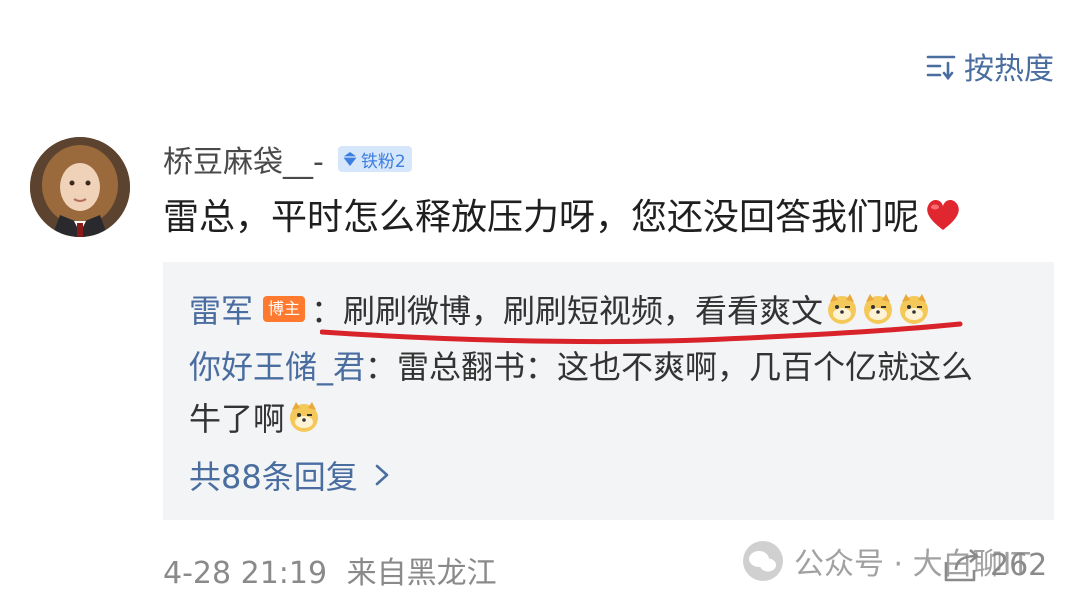  I want to click on reply-author: 雷军, so click(221, 309).